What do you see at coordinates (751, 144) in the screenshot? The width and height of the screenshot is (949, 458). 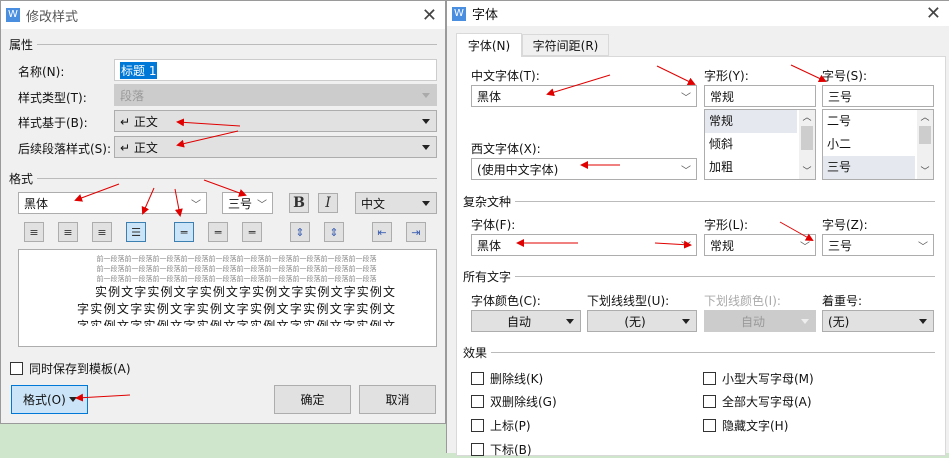 I see `list-item: 倾斜` at bounding box center [751, 144].